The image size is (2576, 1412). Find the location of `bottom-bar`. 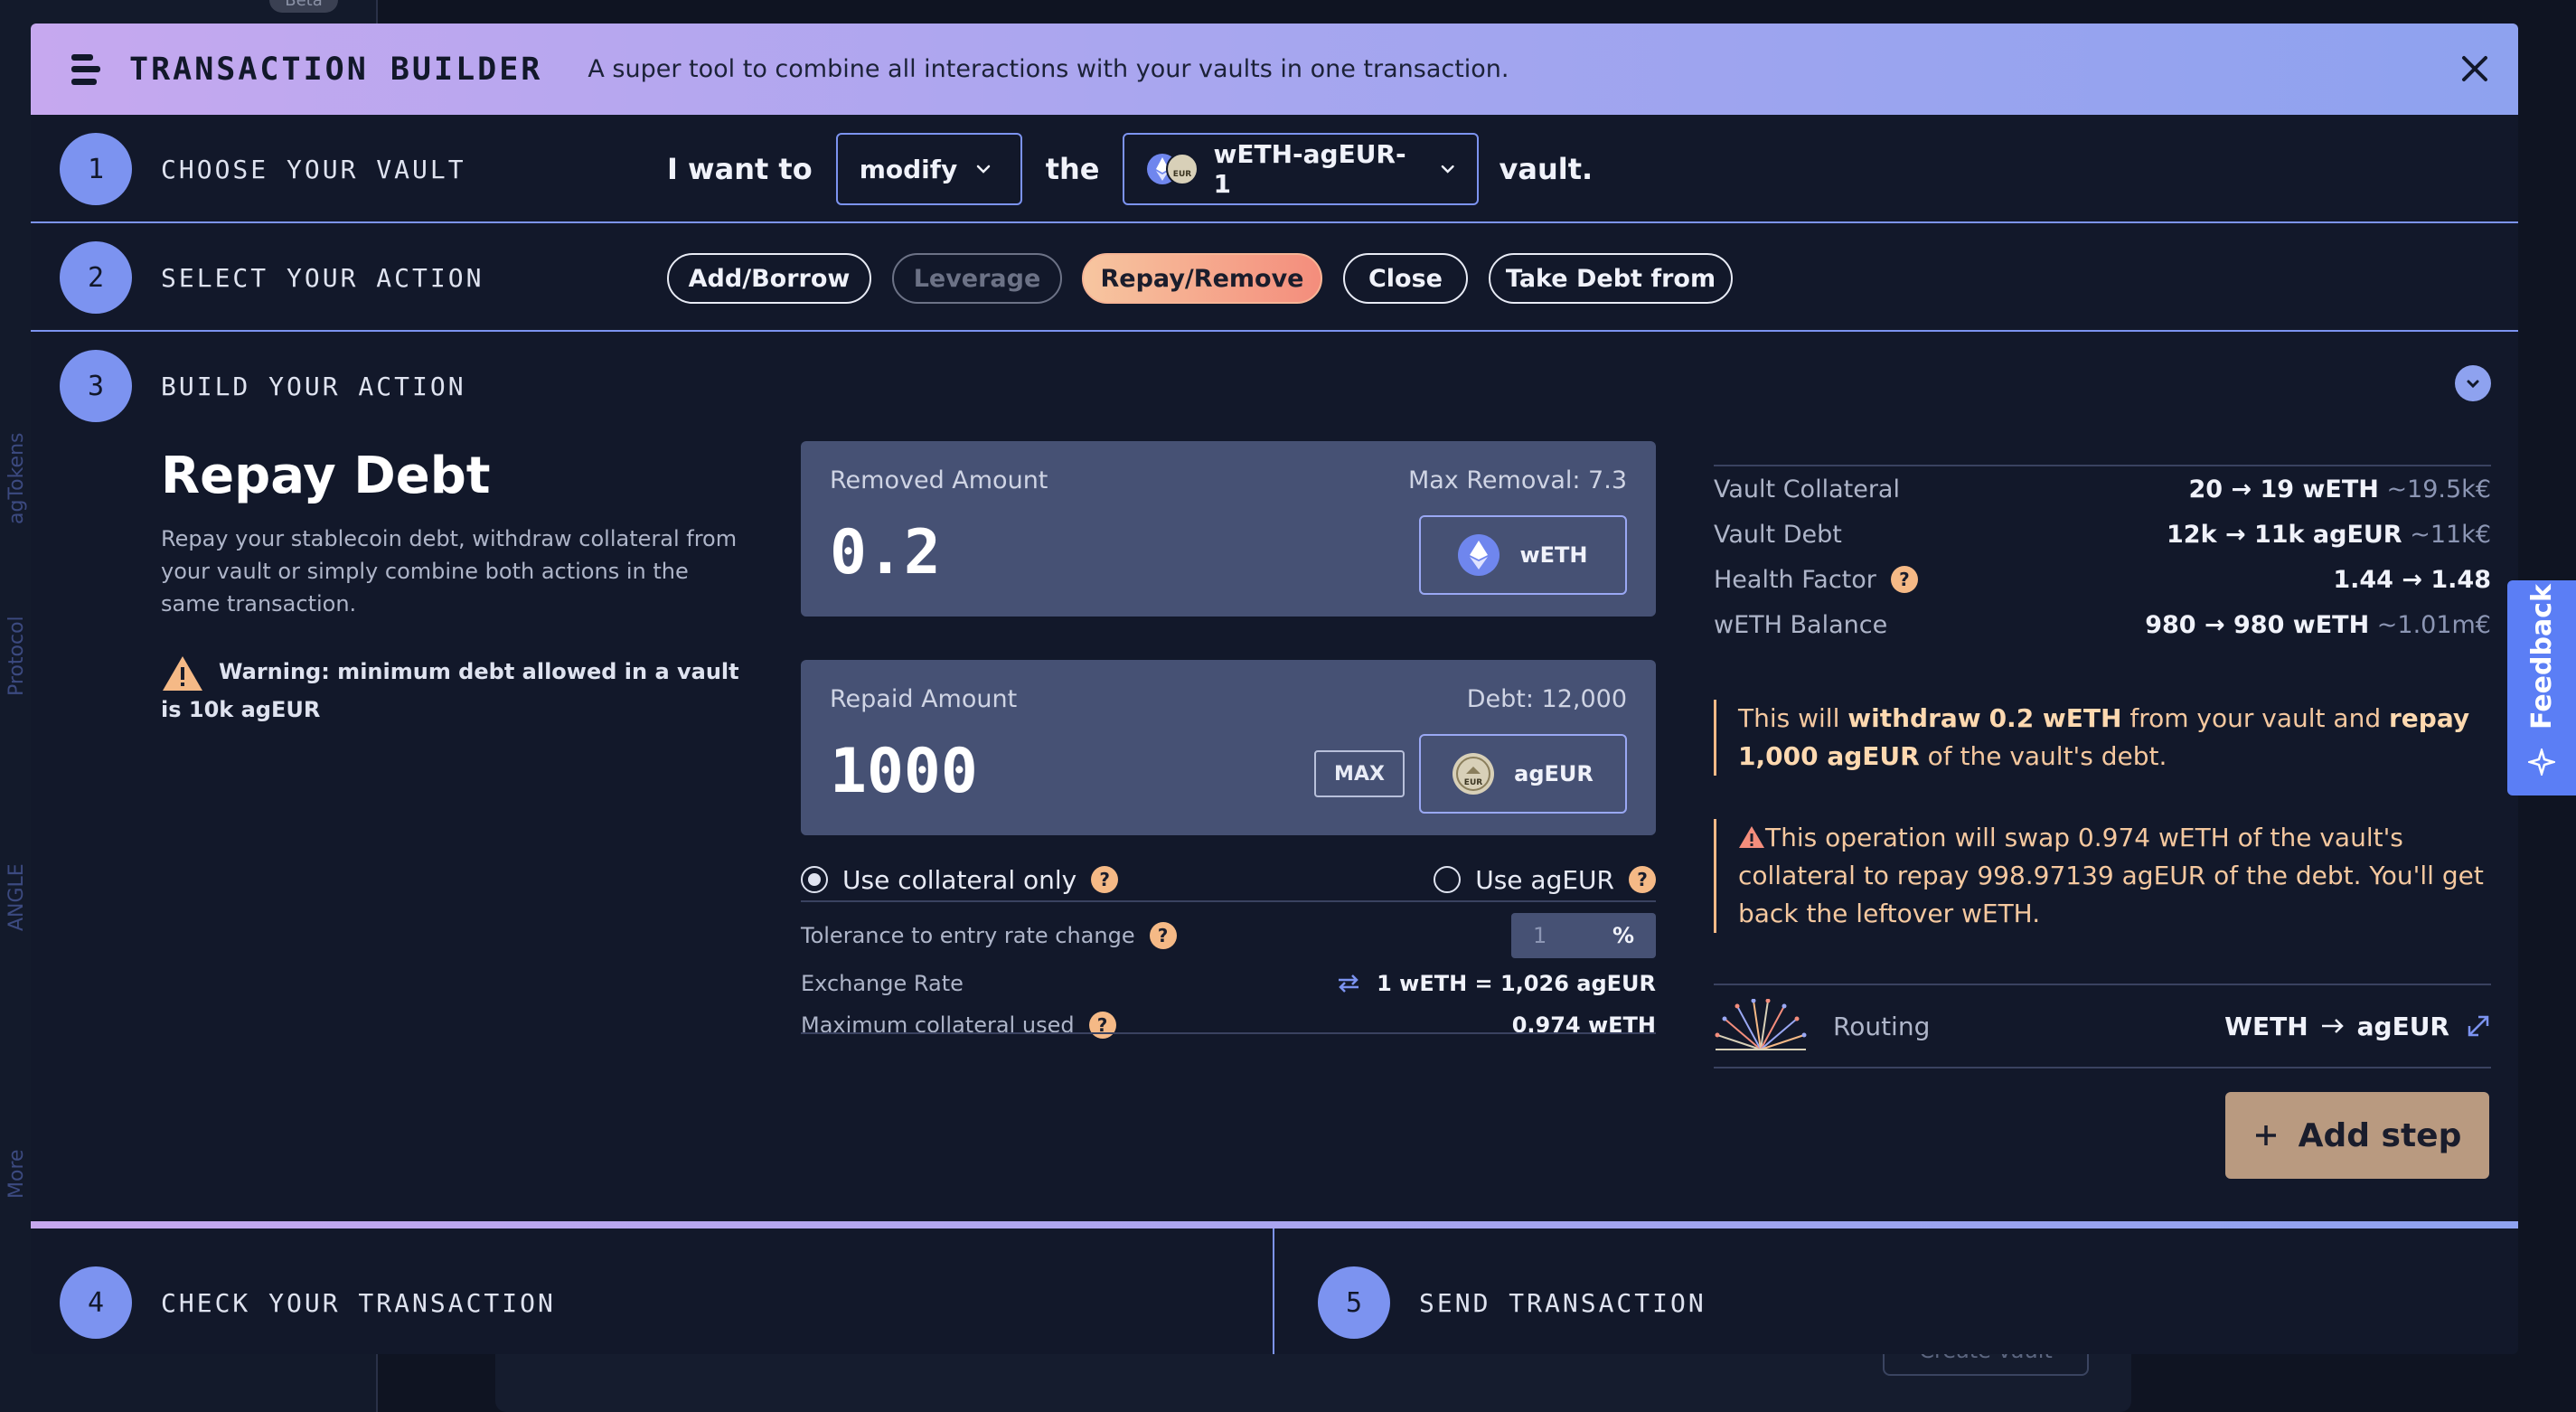

bottom-bar is located at coordinates (1274, 1224).